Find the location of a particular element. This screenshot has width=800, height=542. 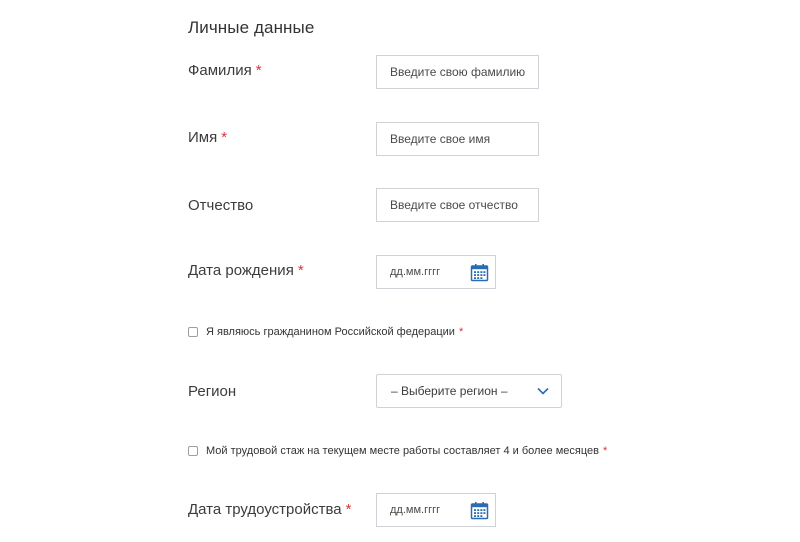

region-label: Регион is located at coordinates (212, 391).